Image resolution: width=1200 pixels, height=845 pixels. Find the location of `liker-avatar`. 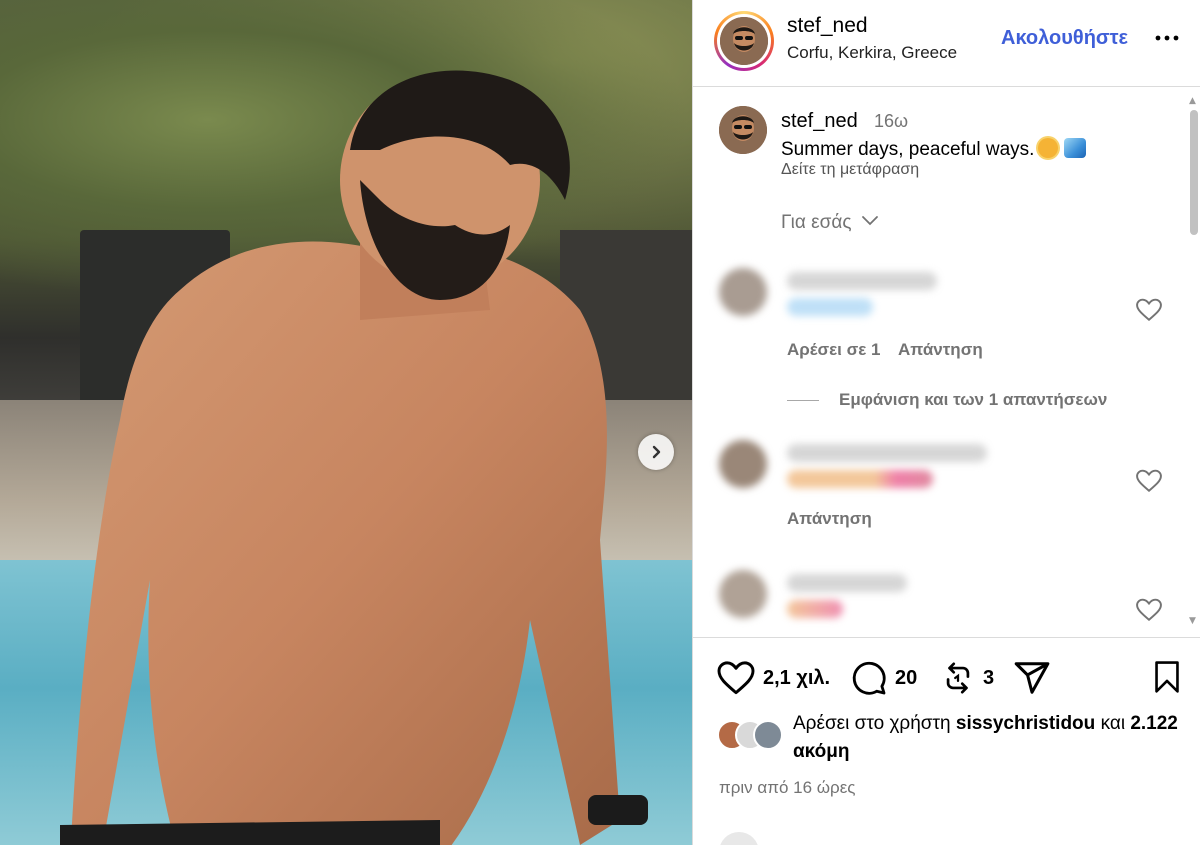

liker-avatar is located at coordinates (768, 735).